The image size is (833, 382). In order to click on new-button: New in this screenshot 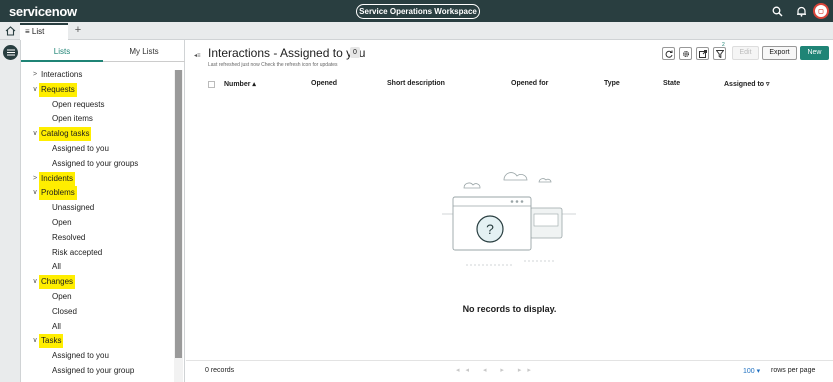, I will do `click(814, 53)`.